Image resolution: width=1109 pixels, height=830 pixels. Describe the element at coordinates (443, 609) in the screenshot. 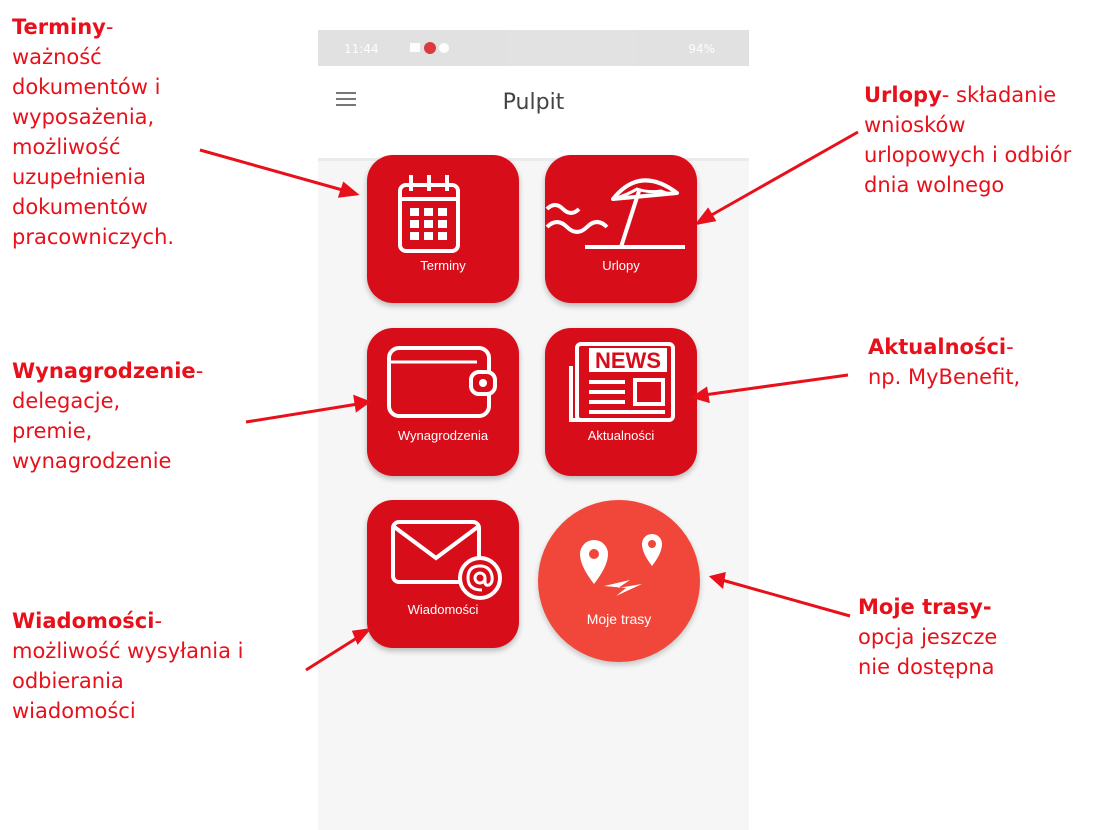

I see `tile-wiadomosci-label: Wiadomości` at that location.